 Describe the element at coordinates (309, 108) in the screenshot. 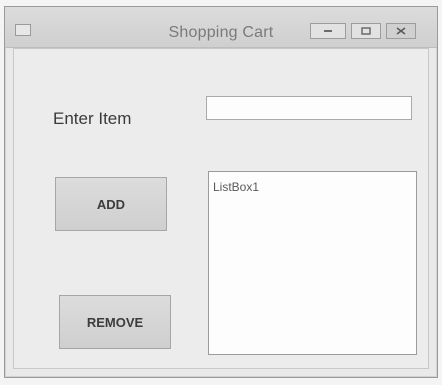

I see `item-input` at that location.